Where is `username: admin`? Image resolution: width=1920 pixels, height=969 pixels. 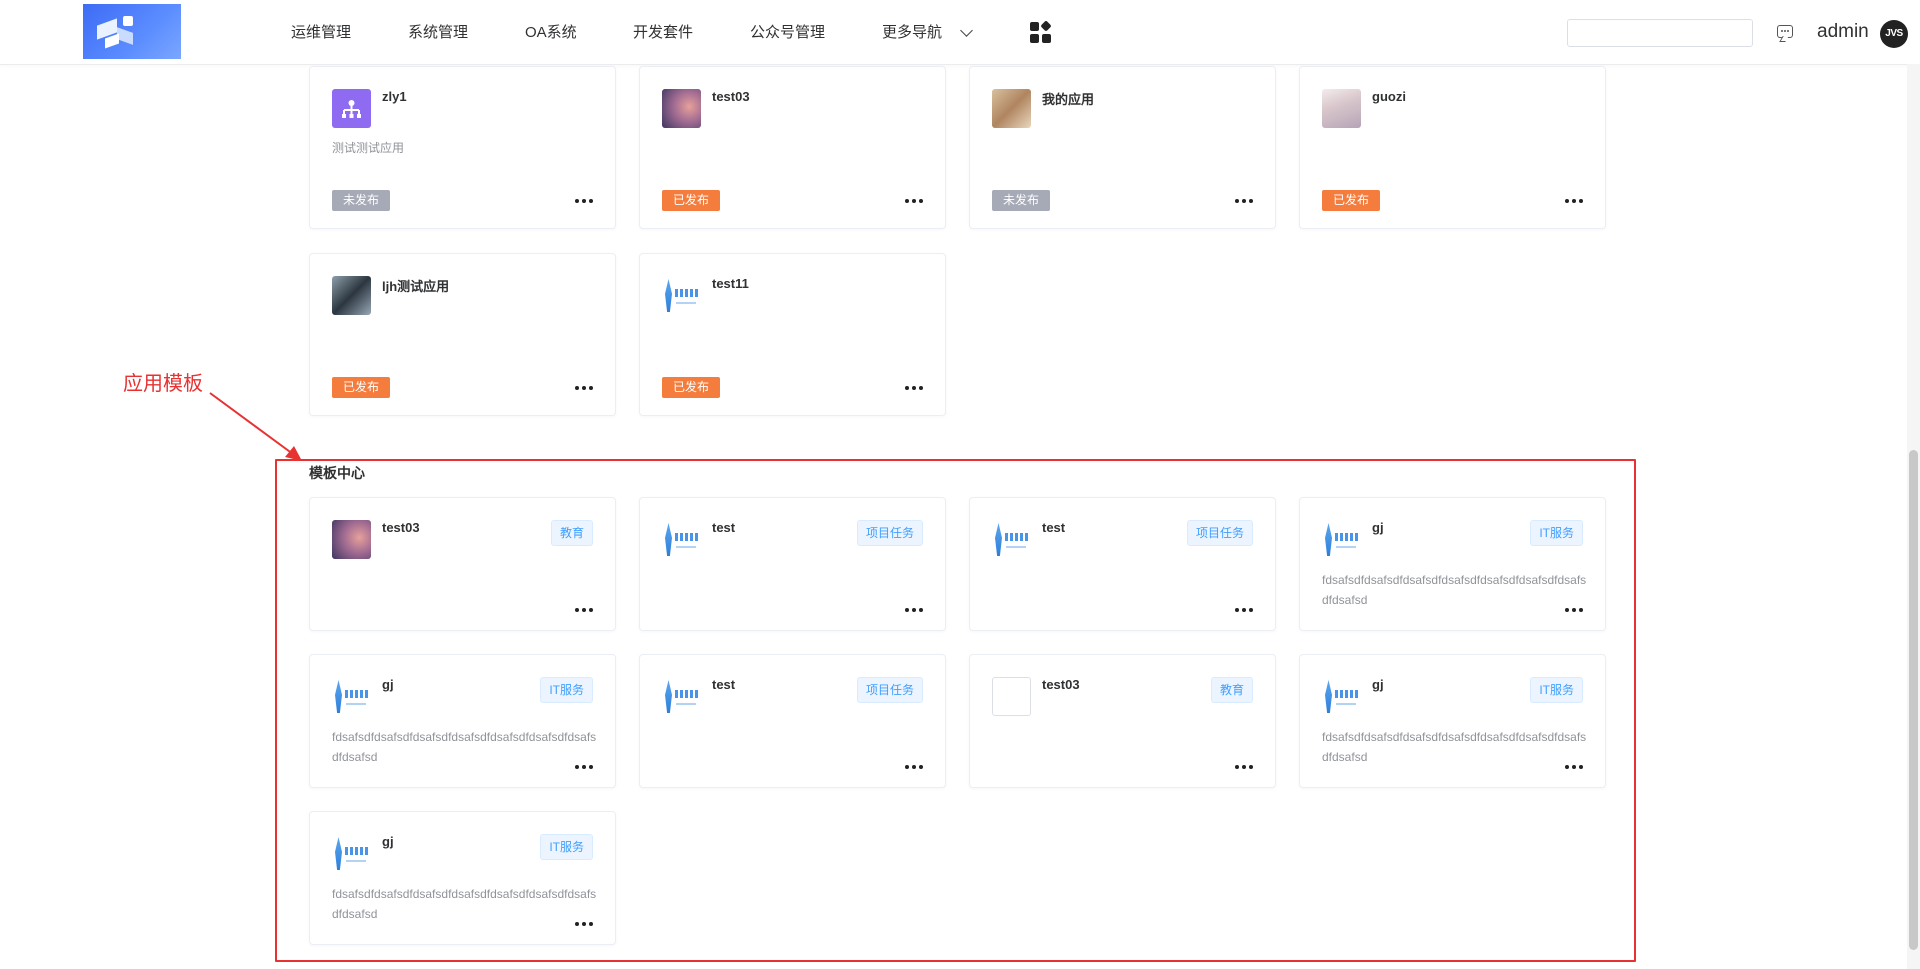
username: admin is located at coordinates (1843, 32).